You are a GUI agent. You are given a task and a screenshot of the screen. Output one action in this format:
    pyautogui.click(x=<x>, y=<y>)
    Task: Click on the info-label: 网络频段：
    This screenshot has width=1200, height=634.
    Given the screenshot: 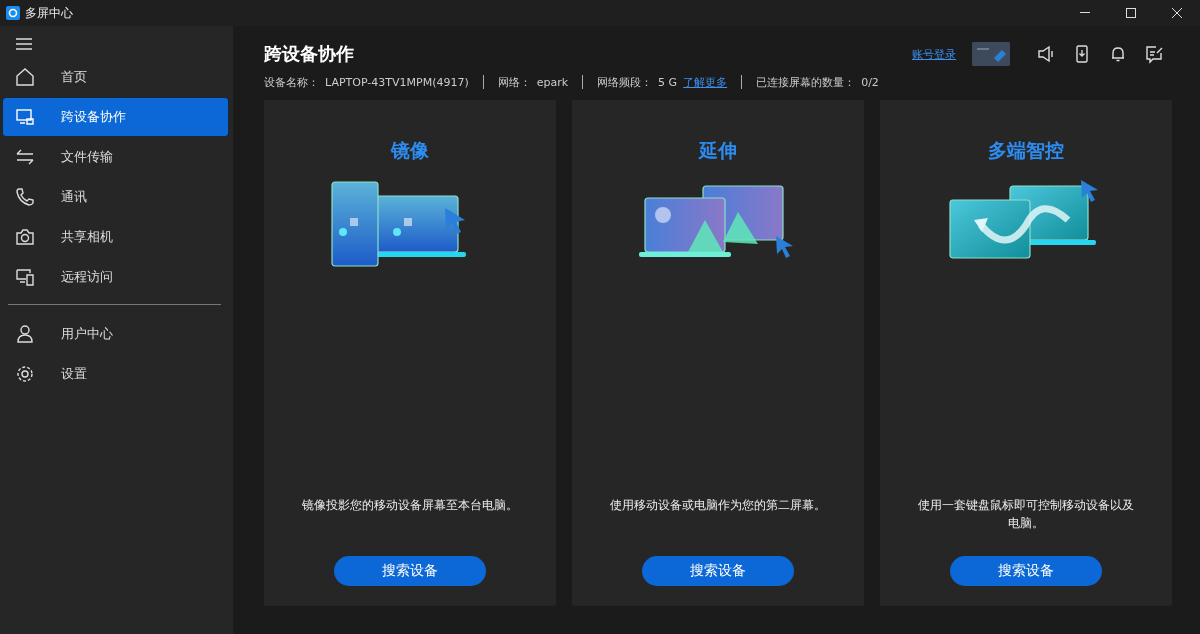 What is the action you would take?
    pyautogui.click(x=625, y=82)
    